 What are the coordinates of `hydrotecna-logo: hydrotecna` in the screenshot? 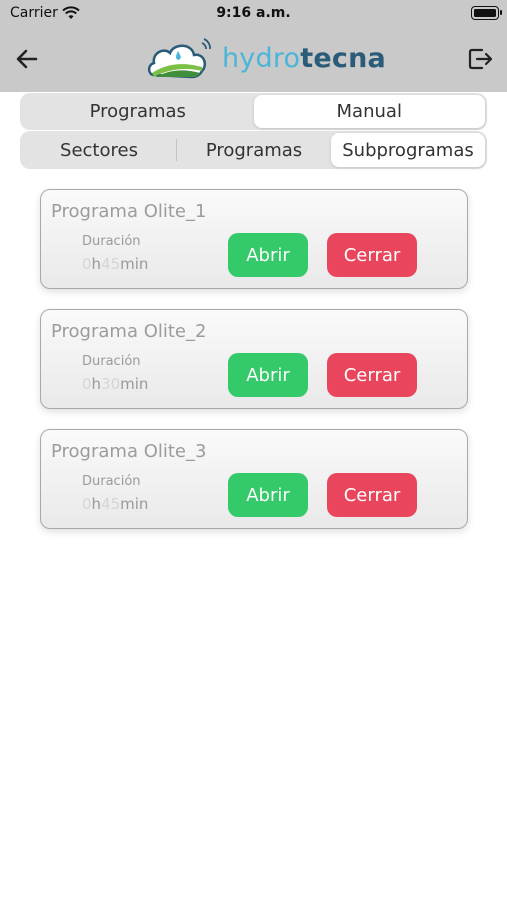 It's located at (266, 60).